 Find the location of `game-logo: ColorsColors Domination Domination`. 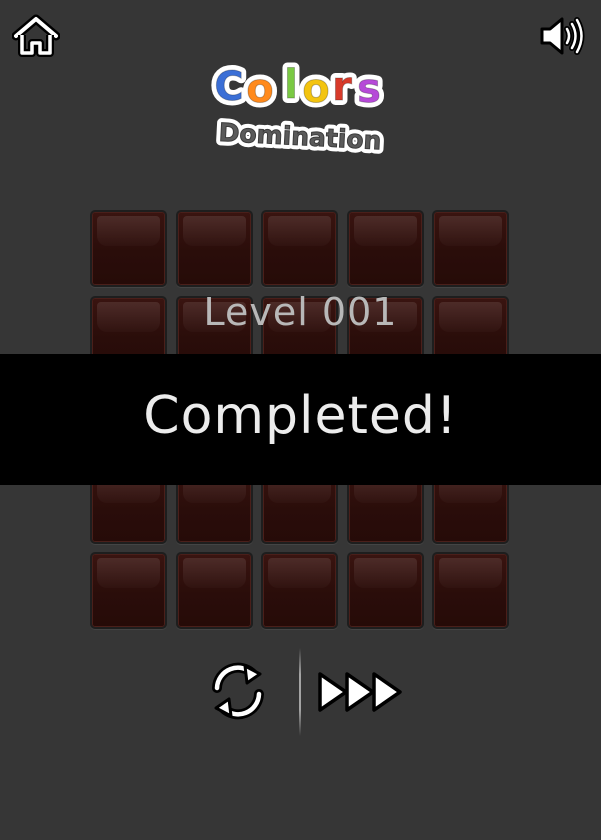

game-logo: ColorsColors Domination Domination is located at coordinates (300, 108).